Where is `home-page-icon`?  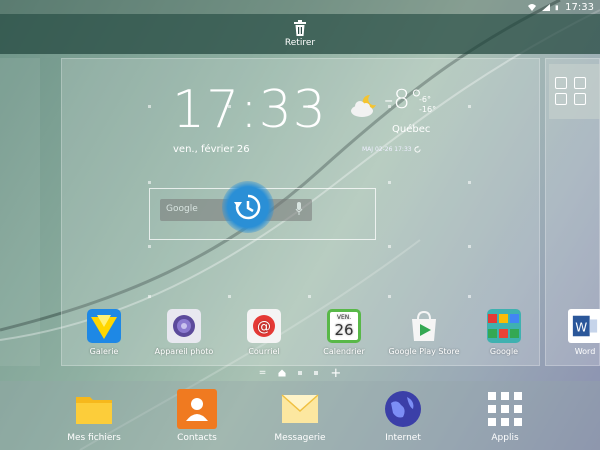 home-page-icon is located at coordinates (282, 373).